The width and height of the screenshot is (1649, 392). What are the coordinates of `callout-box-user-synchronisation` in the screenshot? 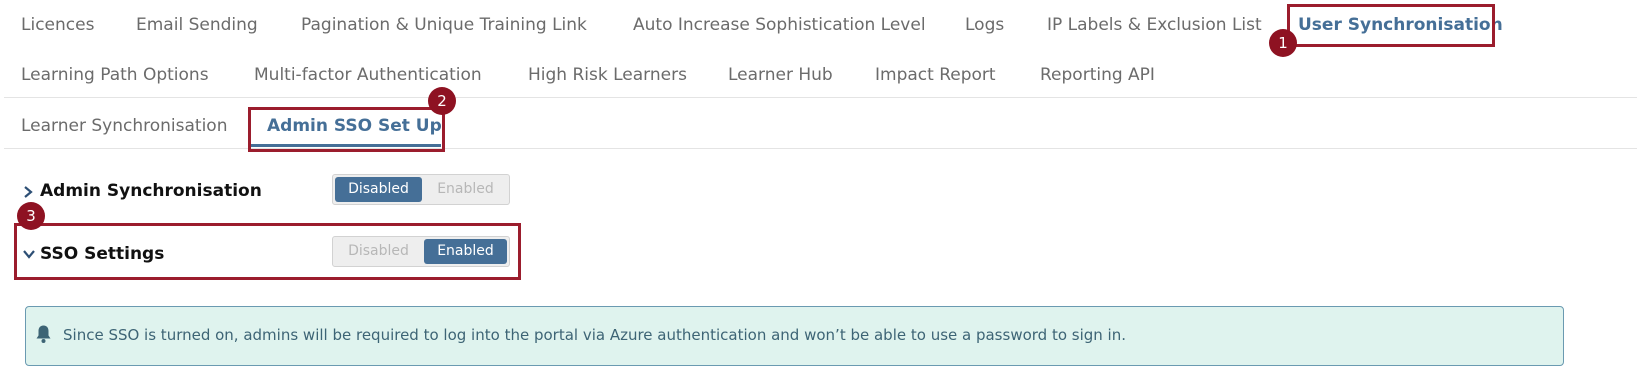 It's located at (1391, 25).